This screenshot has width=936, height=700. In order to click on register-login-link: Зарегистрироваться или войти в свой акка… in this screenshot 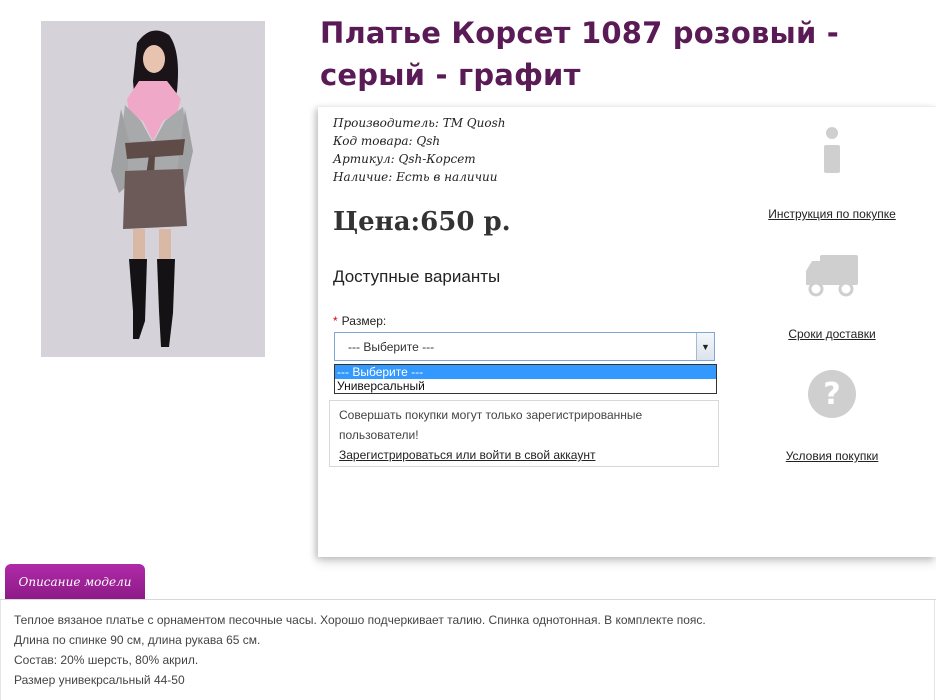, I will do `click(467, 455)`.